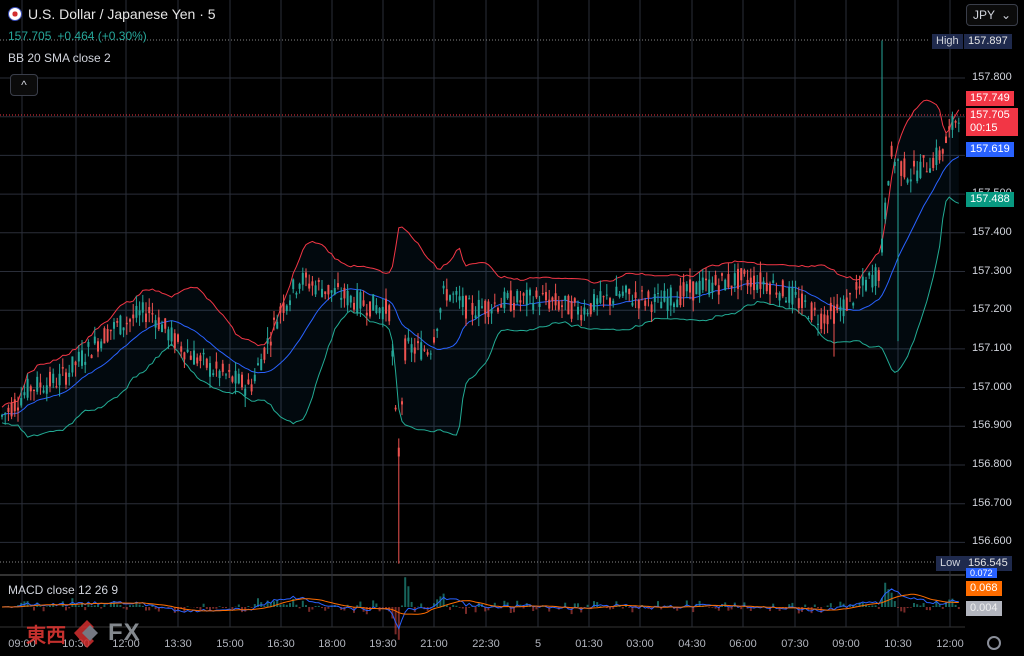 Image resolution: width=1024 pixels, height=656 pixels. Describe the element at coordinates (992, 231) in the screenshot. I see `price-tick: 157.400` at that location.